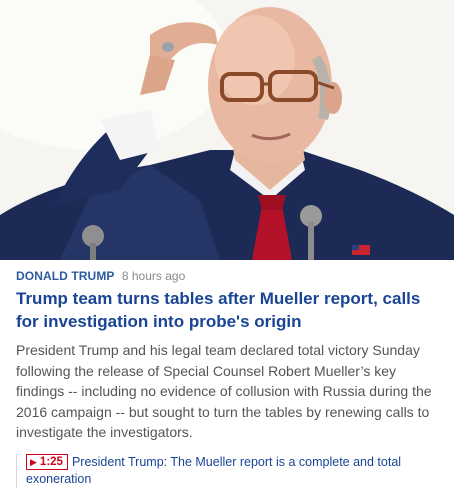 The height and width of the screenshot is (498, 454). What do you see at coordinates (33, 462) in the screenshot?
I see `play-icon: ▶` at bounding box center [33, 462].